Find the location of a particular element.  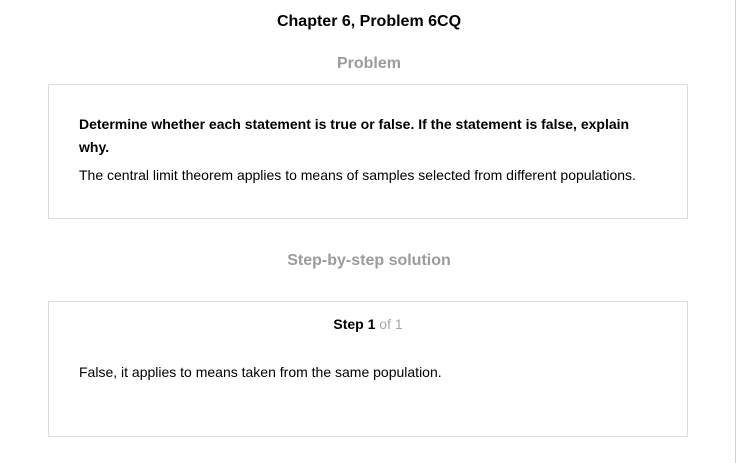

step-total: of 1 is located at coordinates (391, 324).